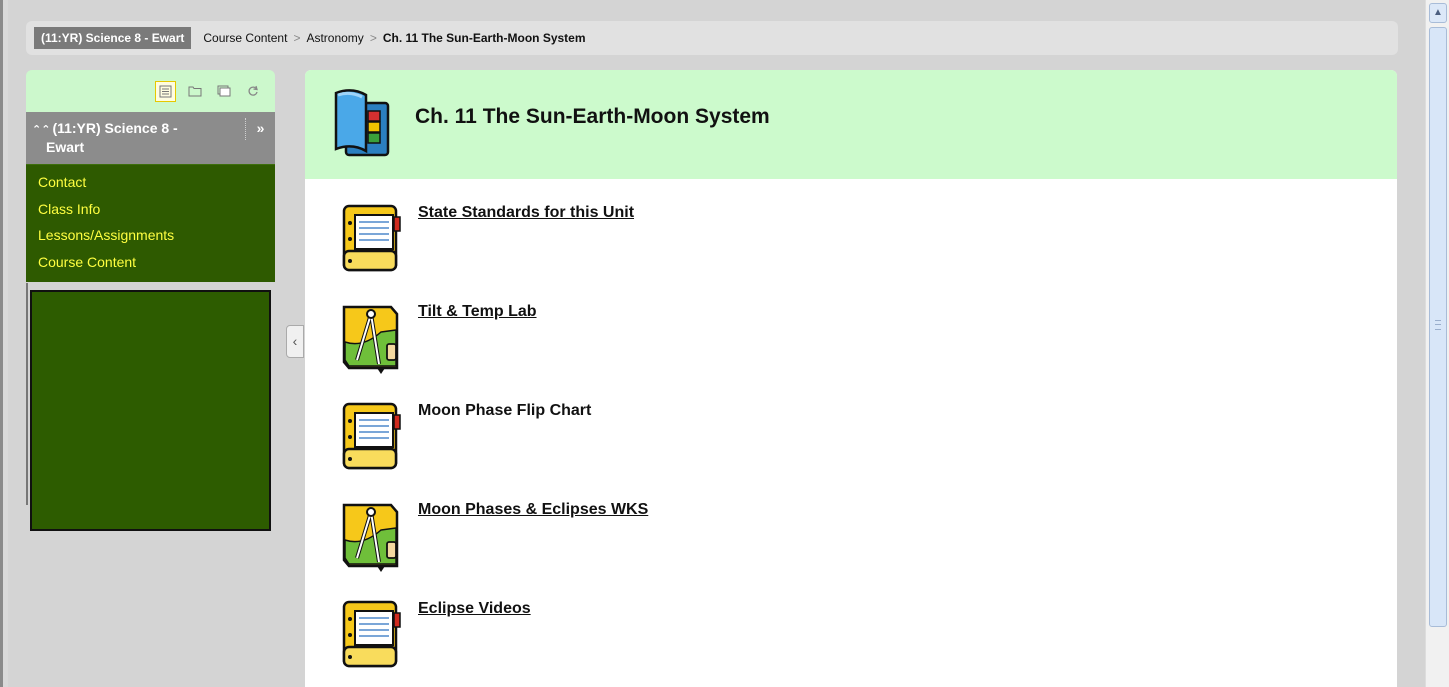 The image size is (1449, 687). Describe the element at coordinates (474, 609) in the screenshot. I see `content-link-eclipse-videos: Eclipse Videos` at that location.